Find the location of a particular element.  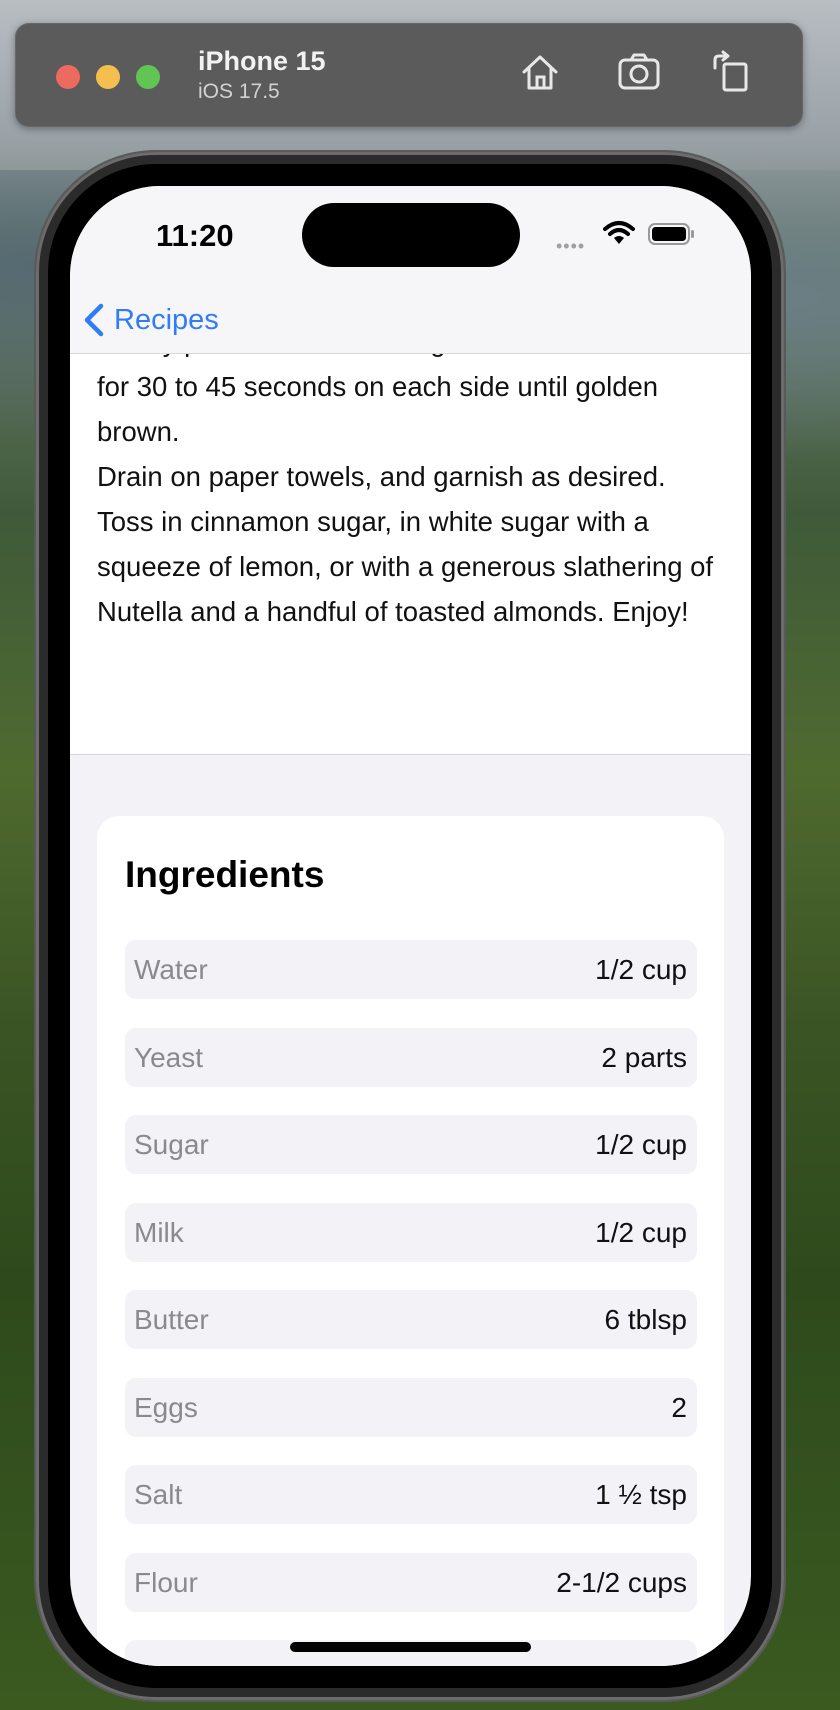

zoom-window-button is located at coordinates (148, 77).